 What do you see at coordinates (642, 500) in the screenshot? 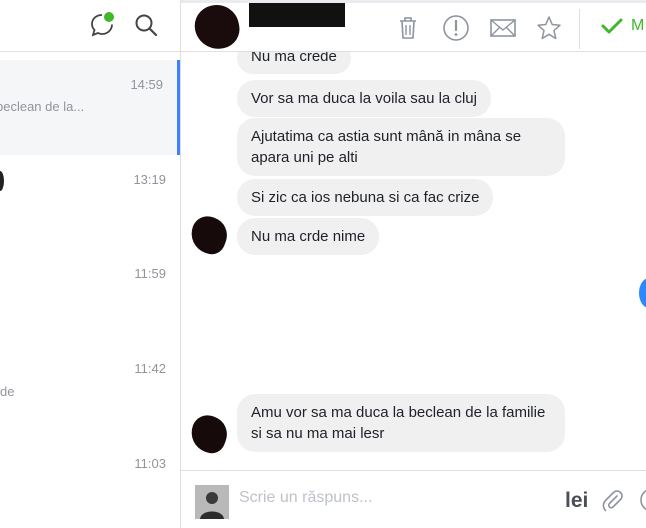
I see `more-options-icon` at bounding box center [642, 500].